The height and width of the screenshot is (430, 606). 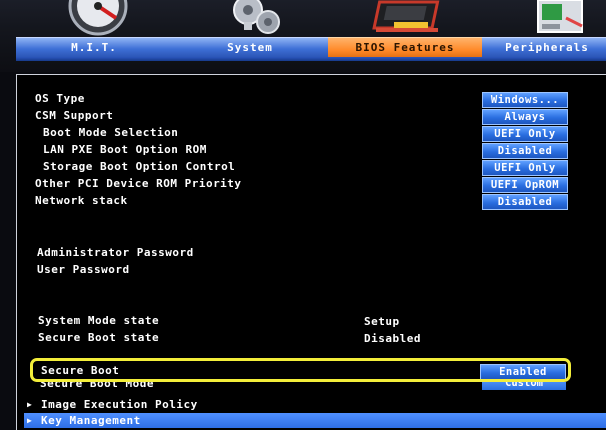 What do you see at coordinates (525, 202) in the screenshot?
I see `network-stack-value-button: Disabled` at bounding box center [525, 202].